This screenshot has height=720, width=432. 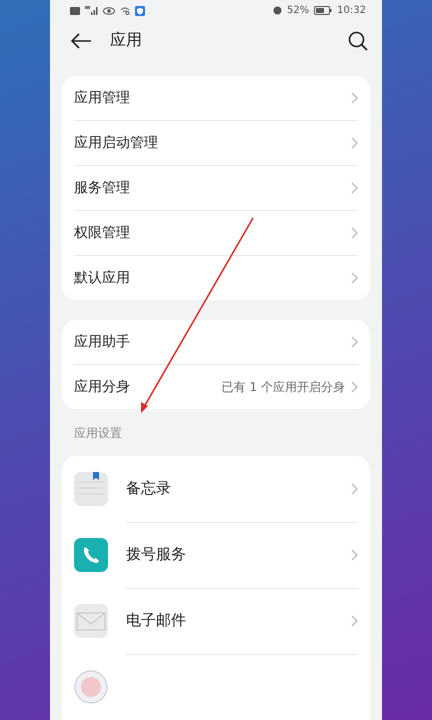 I want to click on app-name: 电子邮件, so click(x=156, y=620).